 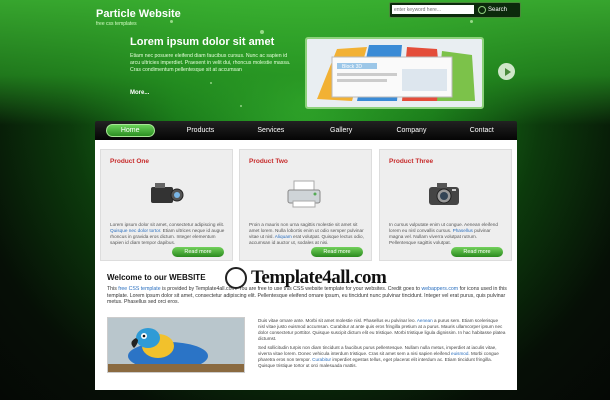 I want to click on printer-icon, so click(x=304, y=194).